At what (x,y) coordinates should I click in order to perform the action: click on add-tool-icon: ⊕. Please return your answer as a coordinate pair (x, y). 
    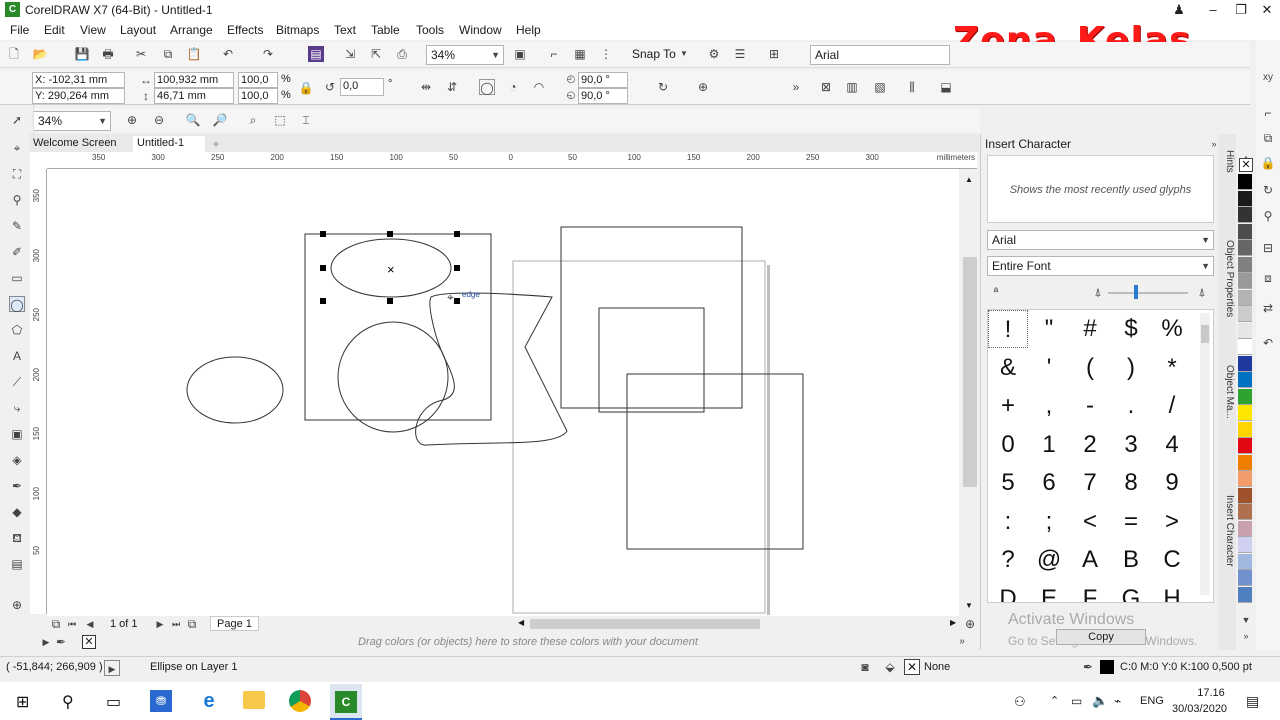
    Looking at the image, I should click on (17, 605).